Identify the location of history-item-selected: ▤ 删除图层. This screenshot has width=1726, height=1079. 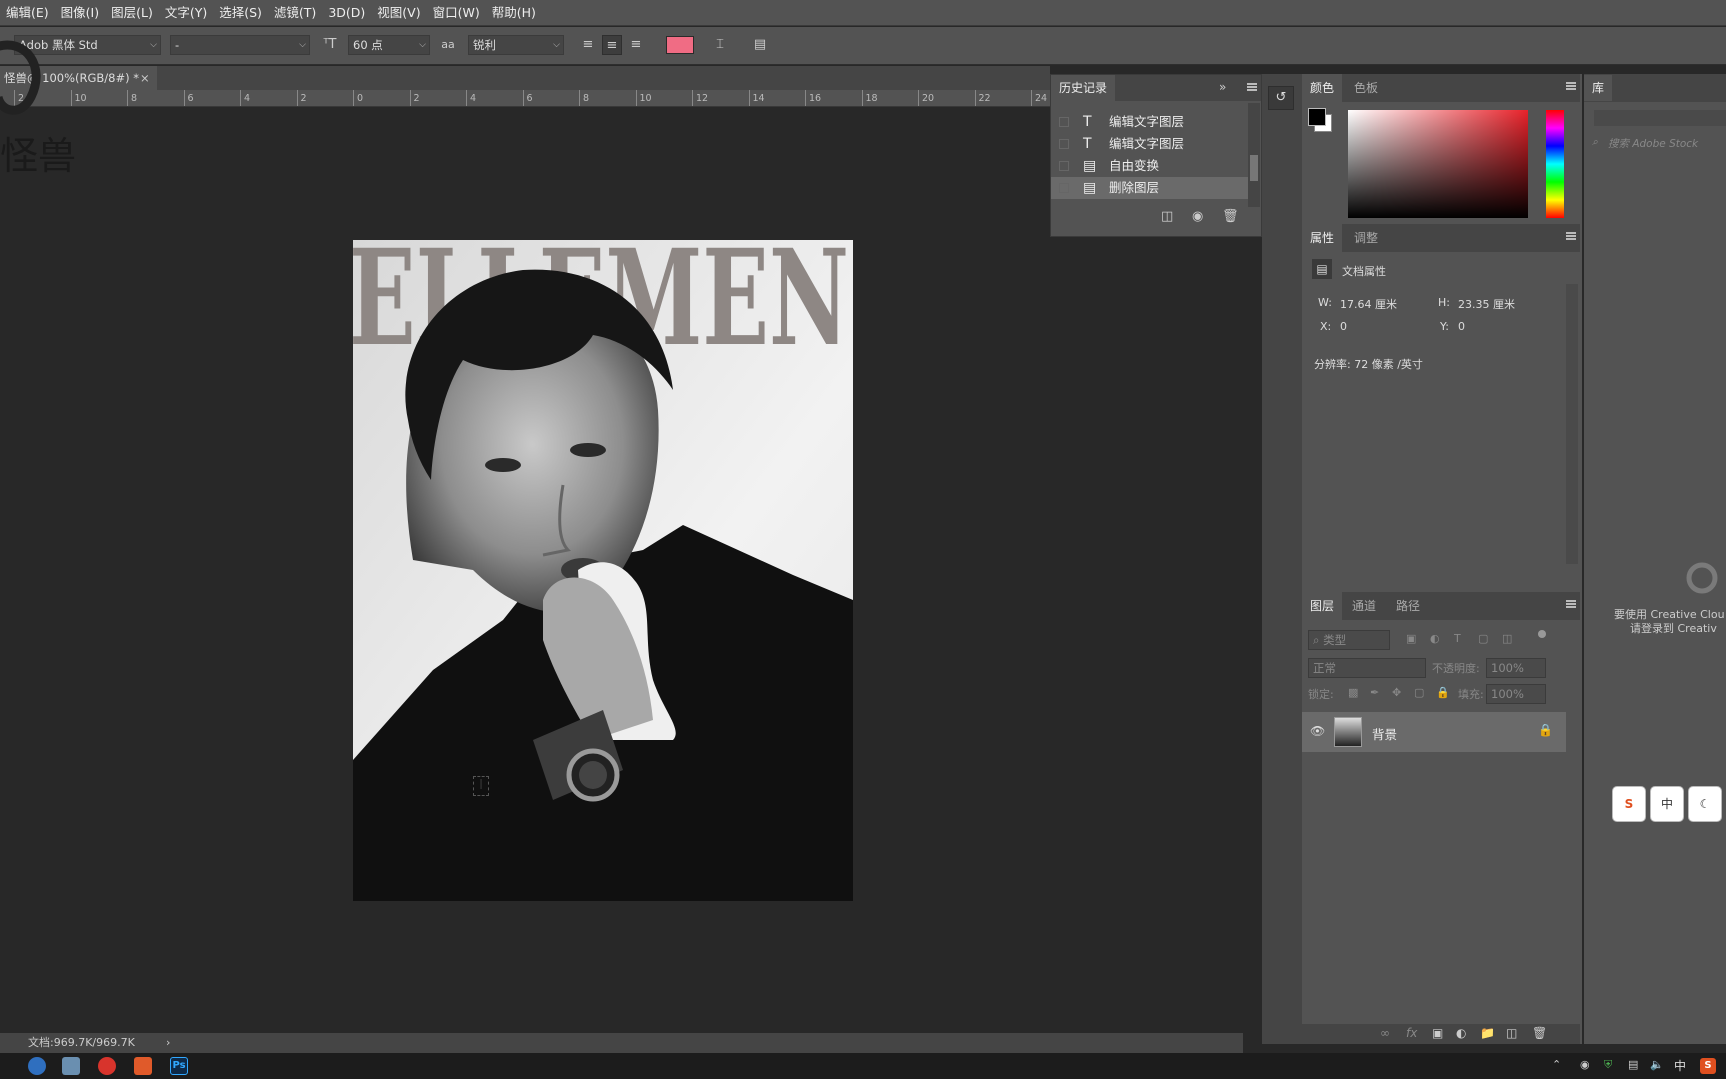
(1149, 188).